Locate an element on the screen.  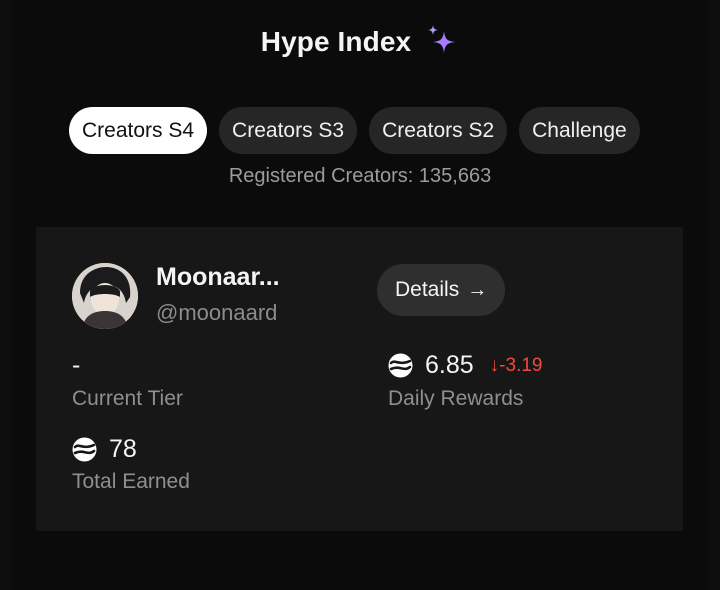
avatar is located at coordinates (105, 296).